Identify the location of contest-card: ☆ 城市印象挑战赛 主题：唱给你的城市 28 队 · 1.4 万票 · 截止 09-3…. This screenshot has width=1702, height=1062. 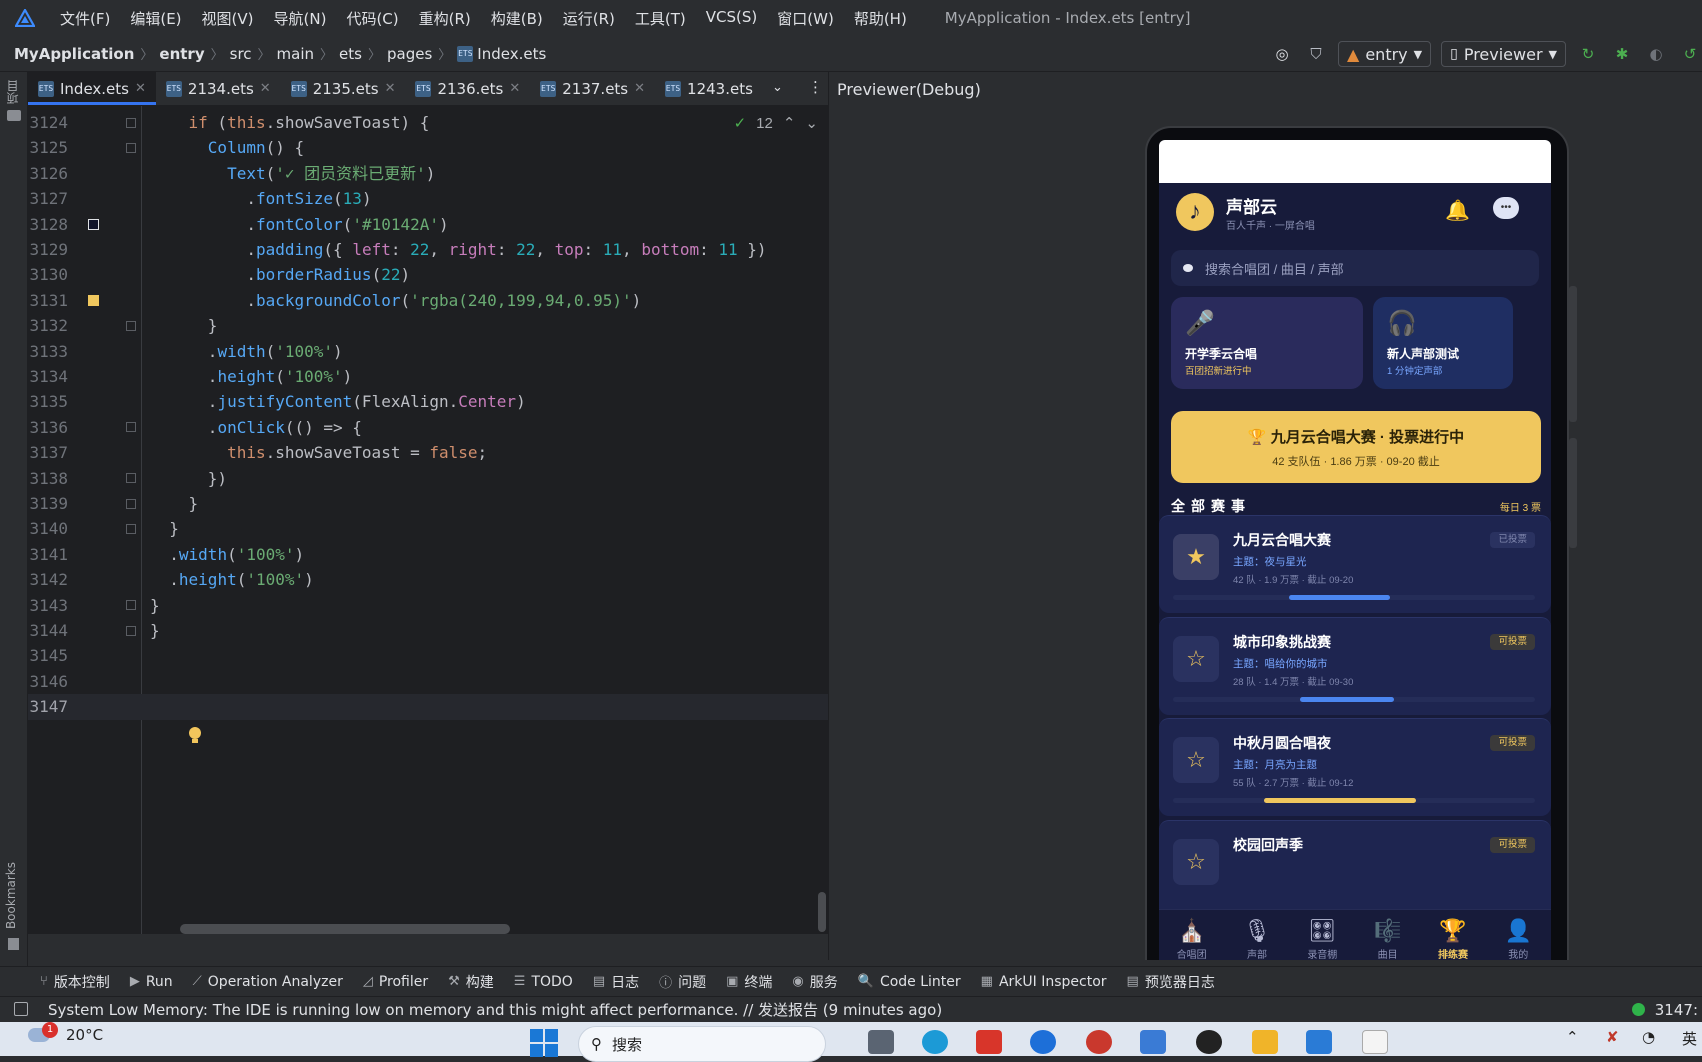
(1355, 665).